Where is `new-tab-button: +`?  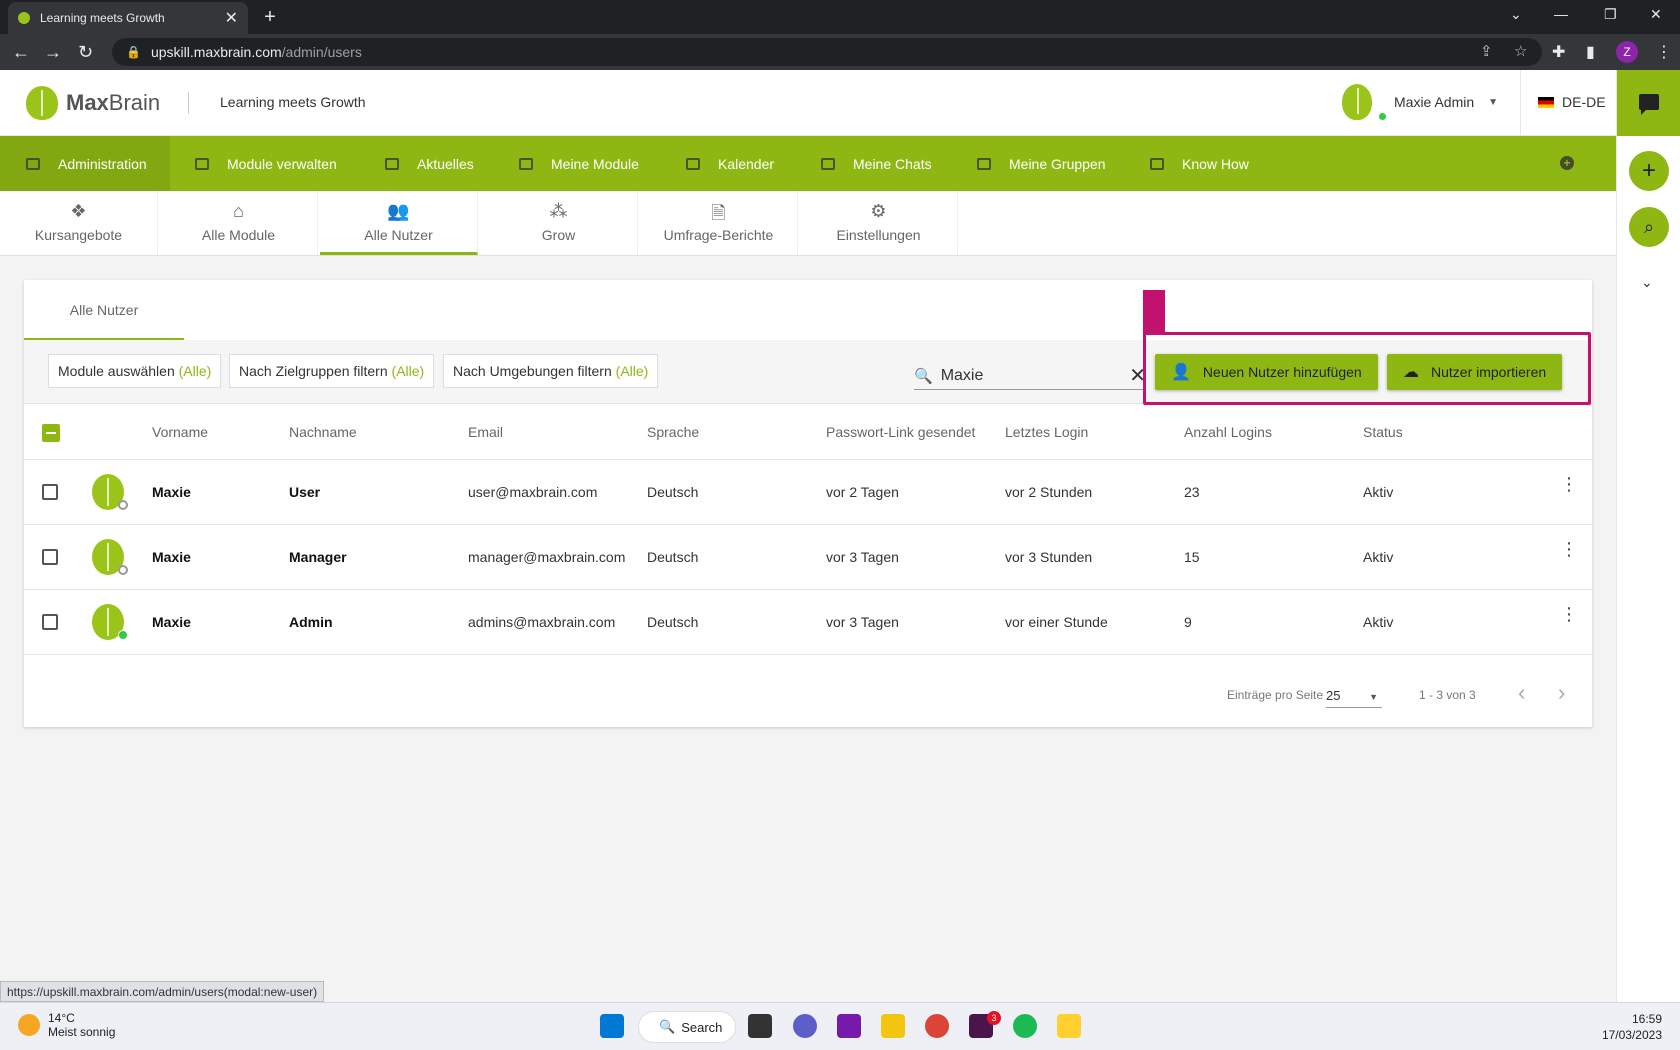
new-tab-button: + is located at coordinates (270, 18).